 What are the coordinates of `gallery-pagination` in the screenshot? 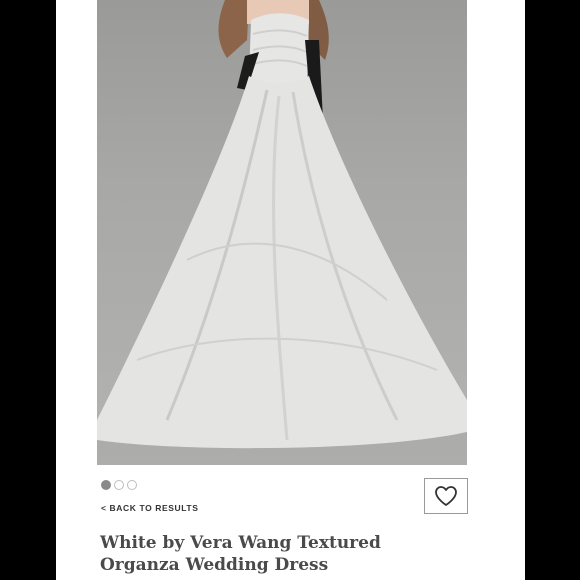 It's located at (119, 485).